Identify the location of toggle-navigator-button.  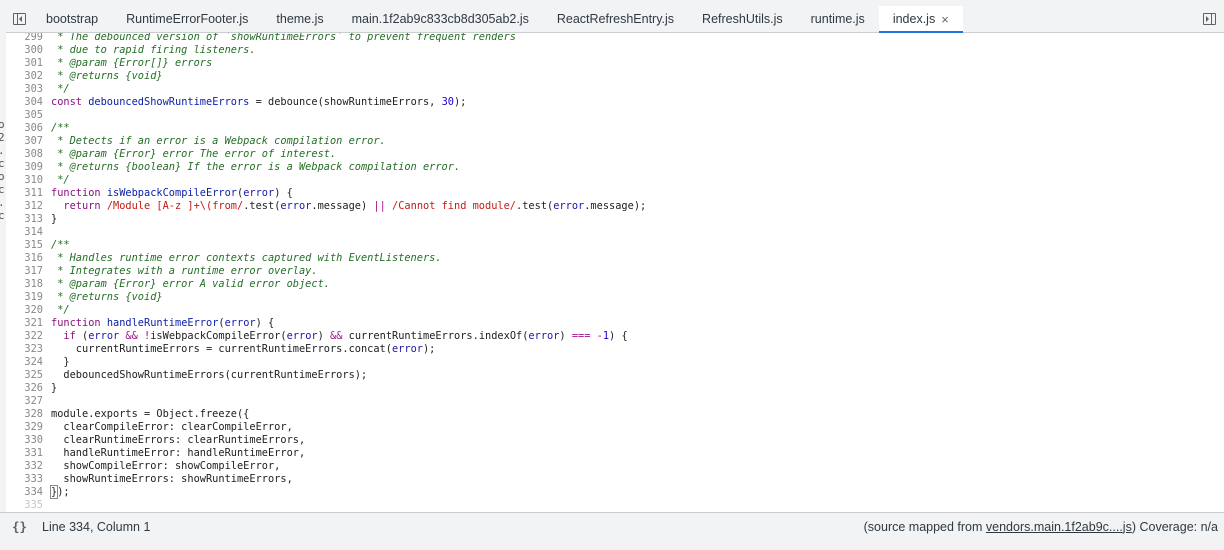
(19, 19).